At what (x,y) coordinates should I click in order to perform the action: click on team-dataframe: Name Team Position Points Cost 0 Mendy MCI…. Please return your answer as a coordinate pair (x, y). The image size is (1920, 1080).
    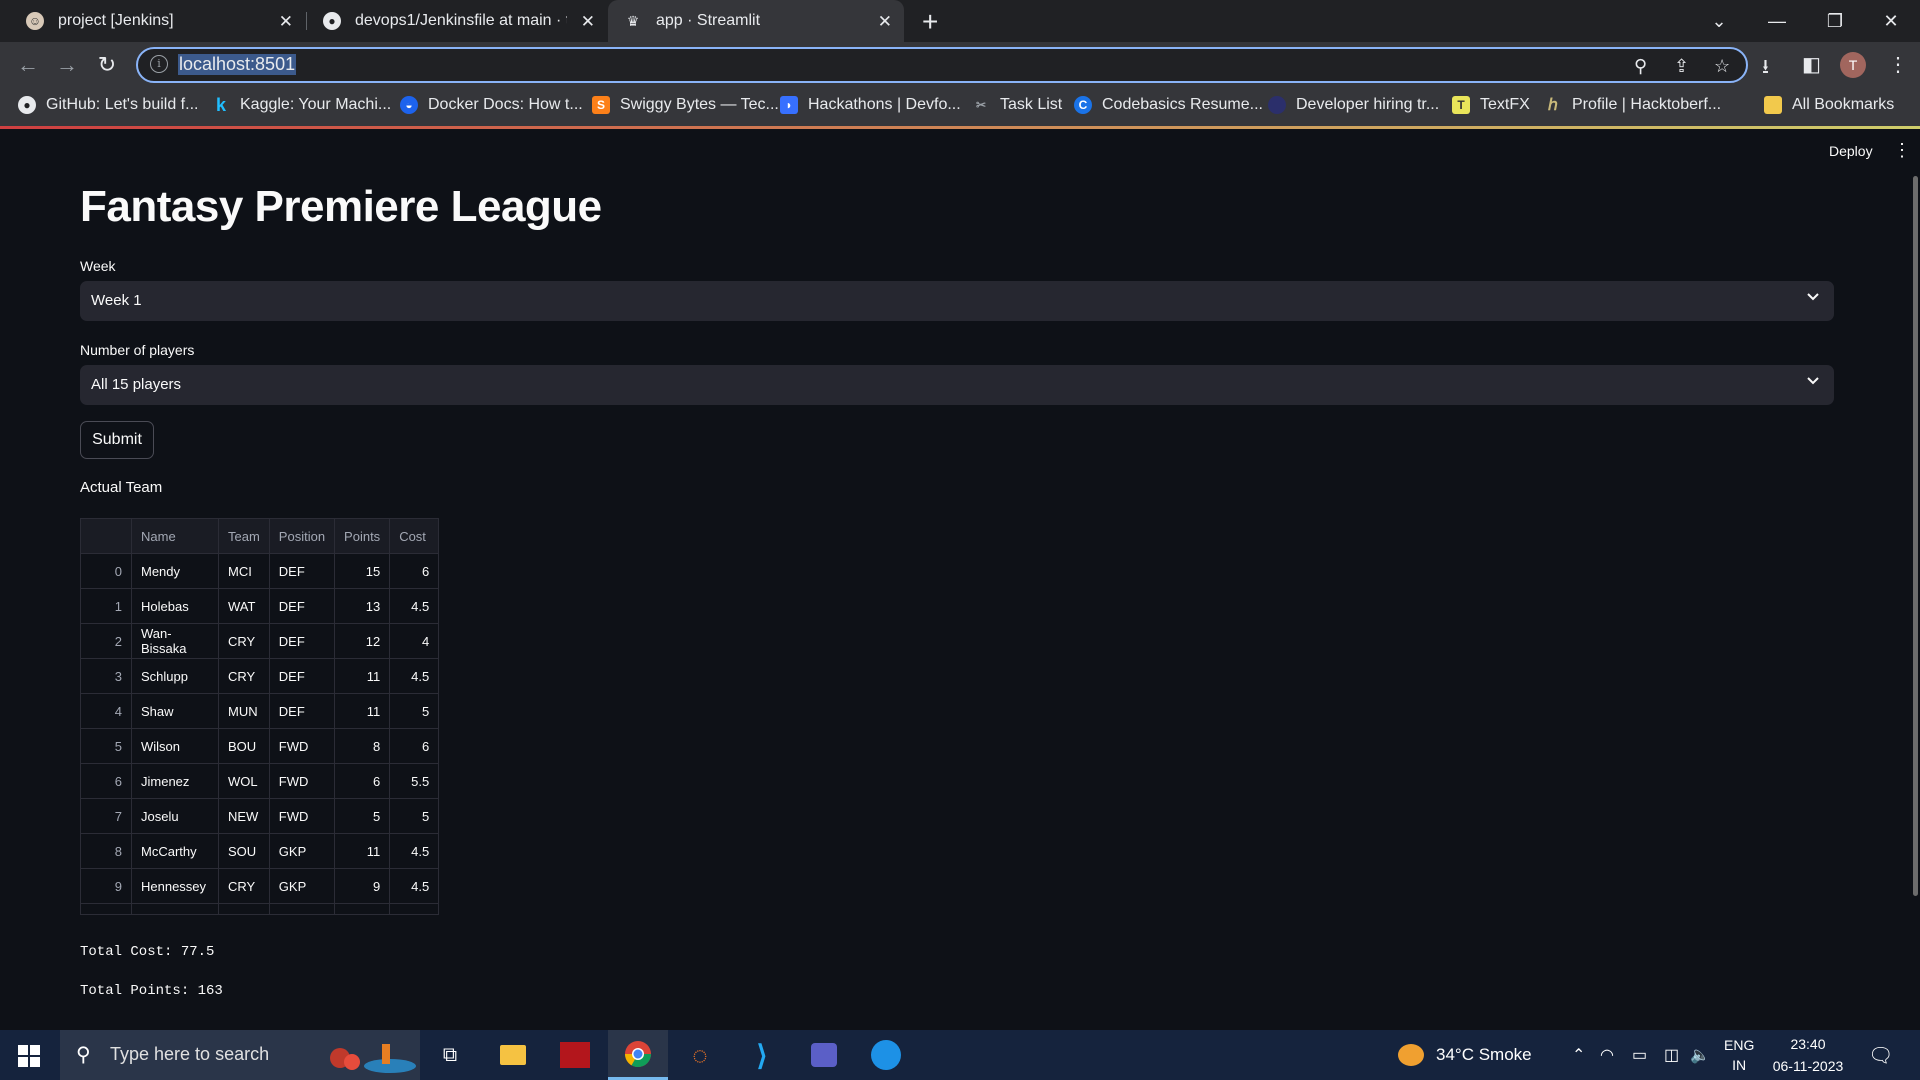
    Looking at the image, I should click on (260, 716).